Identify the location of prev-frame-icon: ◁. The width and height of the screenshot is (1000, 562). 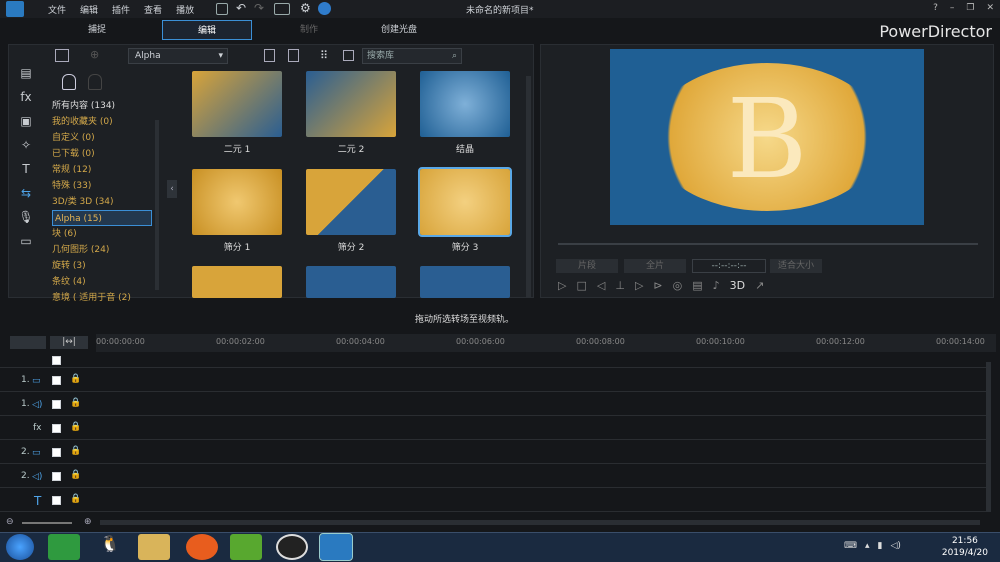
(601, 285).